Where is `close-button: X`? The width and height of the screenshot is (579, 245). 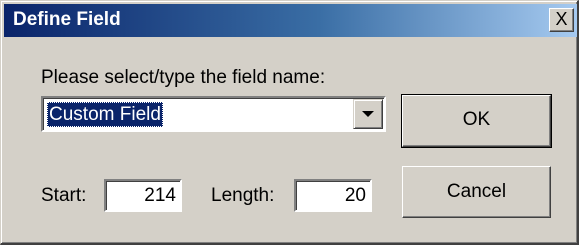 close-button: X is located at coordinates (561, 20).